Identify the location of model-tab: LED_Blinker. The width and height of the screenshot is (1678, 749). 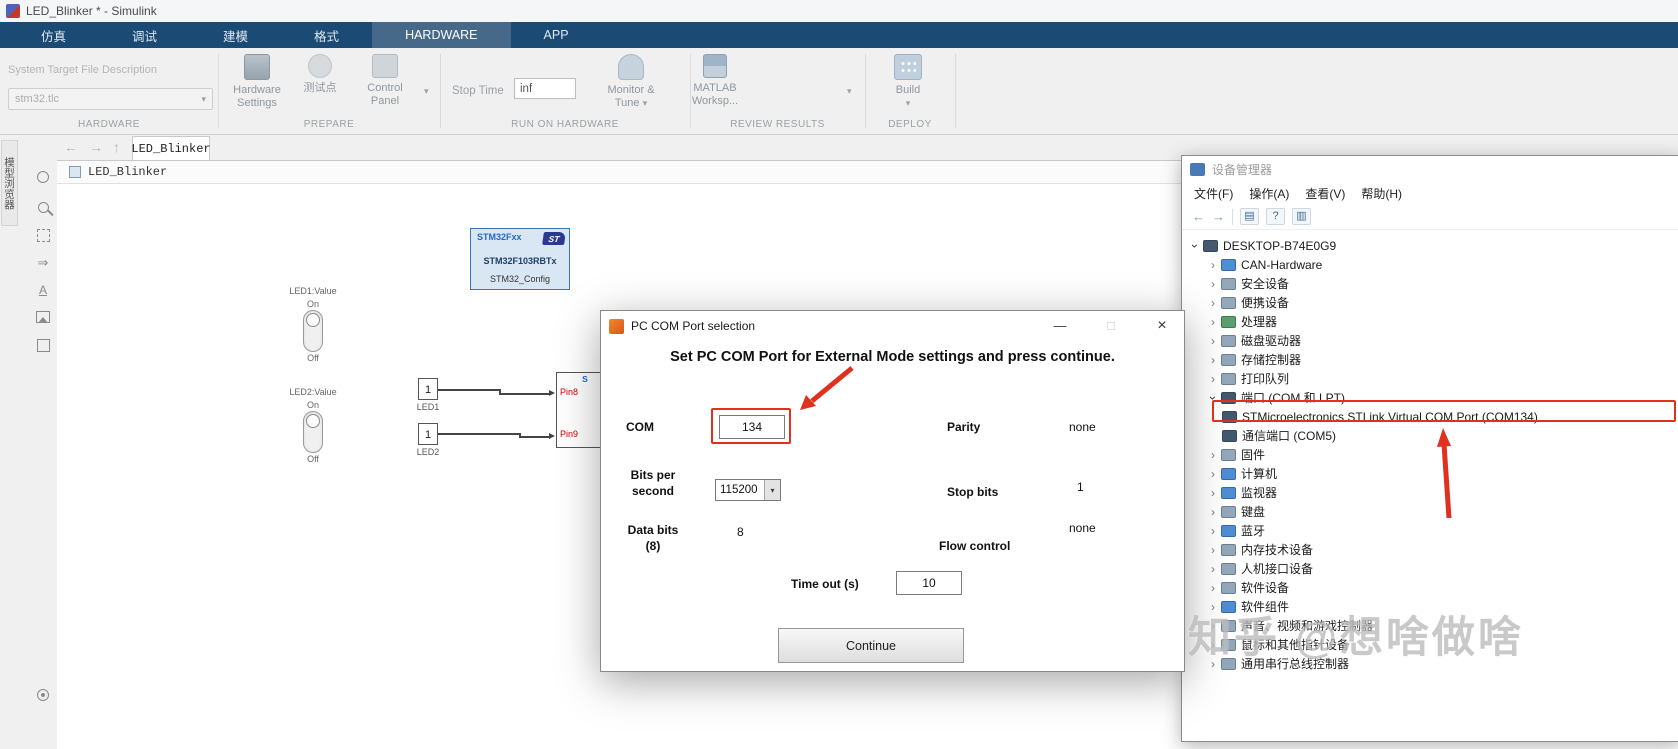
(171, 148).